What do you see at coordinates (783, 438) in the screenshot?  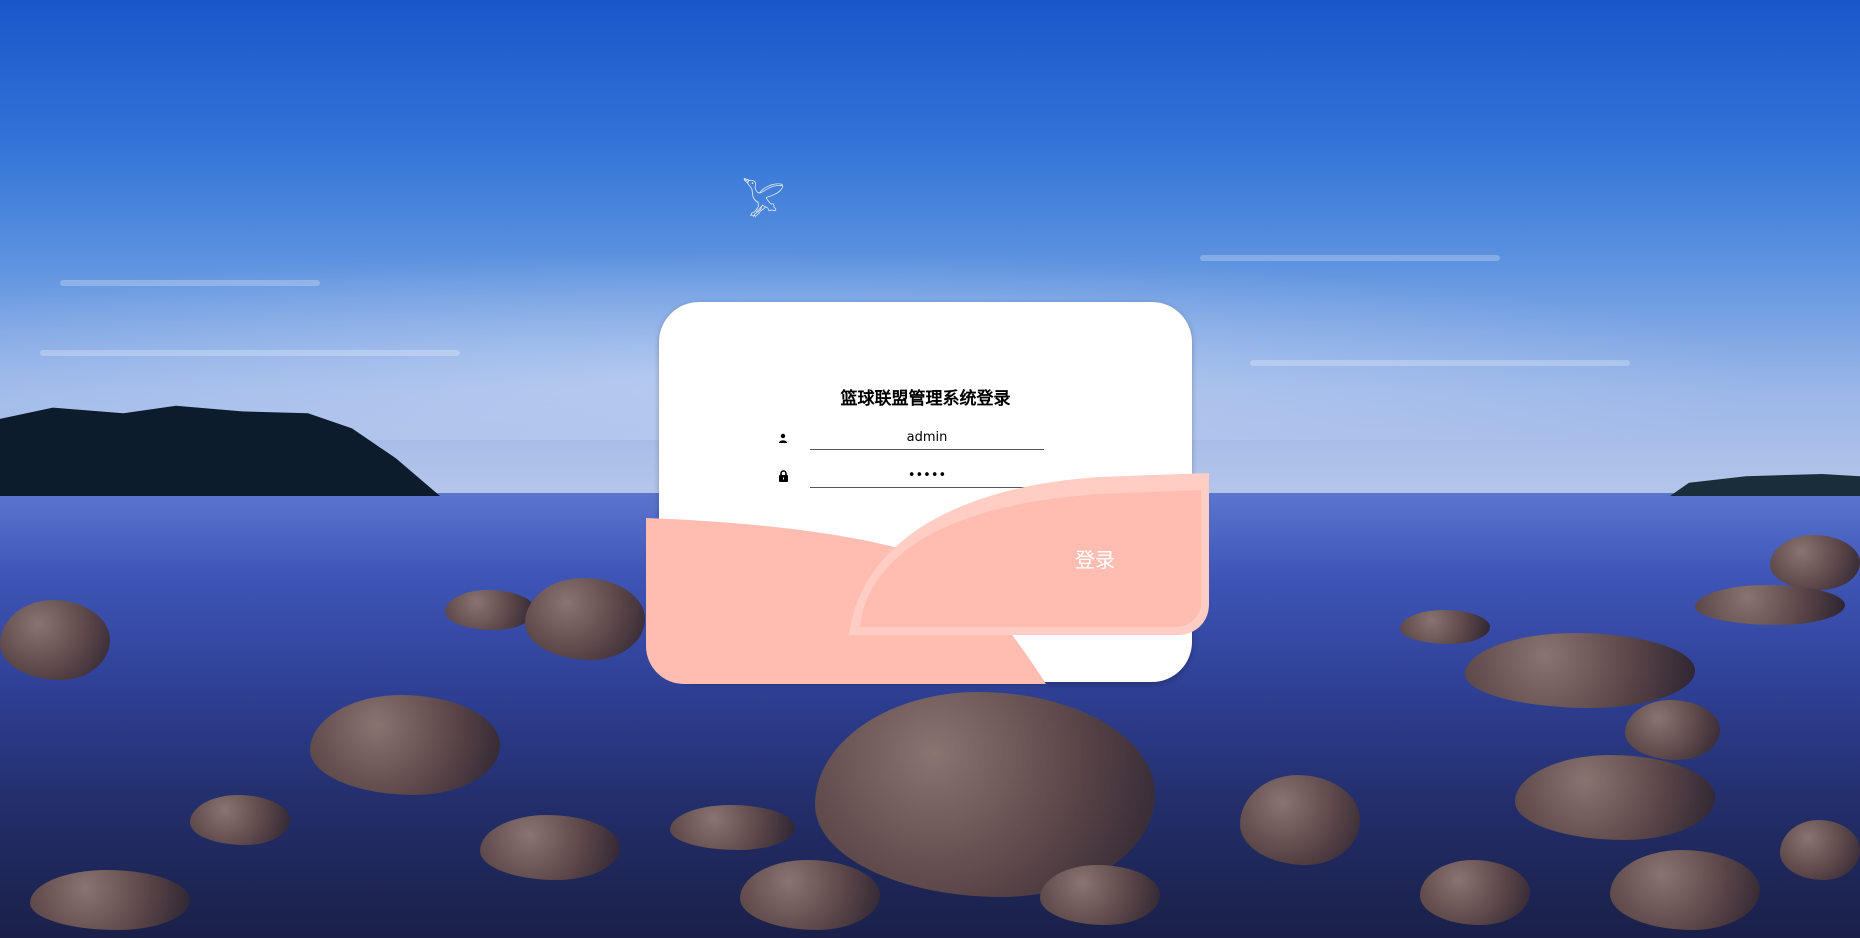 I see `user-icon` at bounding box center [783, 438].